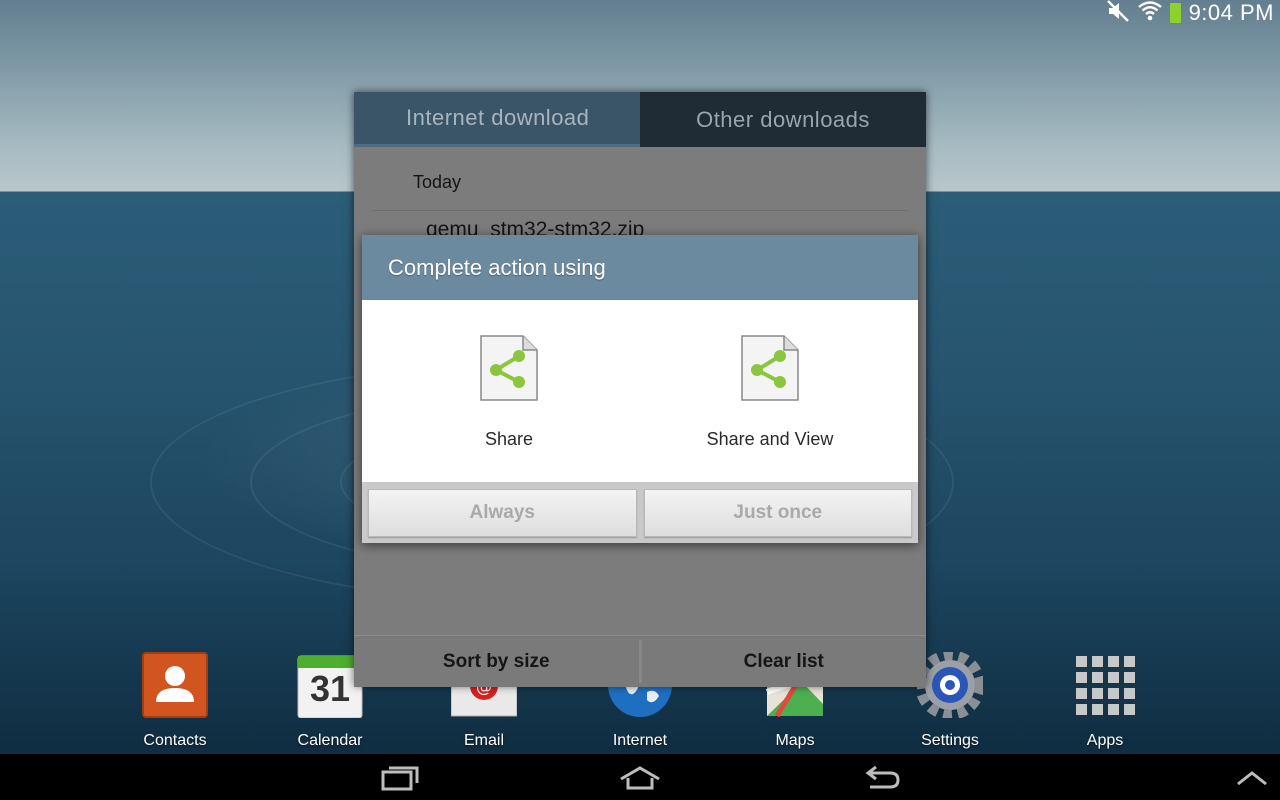  I want to click on app-option-label: Share and View, so click(770, 439).